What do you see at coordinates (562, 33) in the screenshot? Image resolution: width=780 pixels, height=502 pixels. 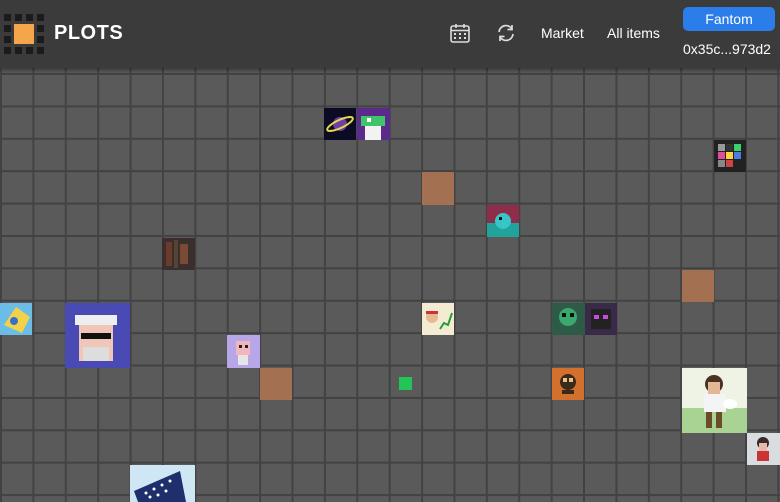 I see `nav-market: Market` at bounding box center [562, 33].